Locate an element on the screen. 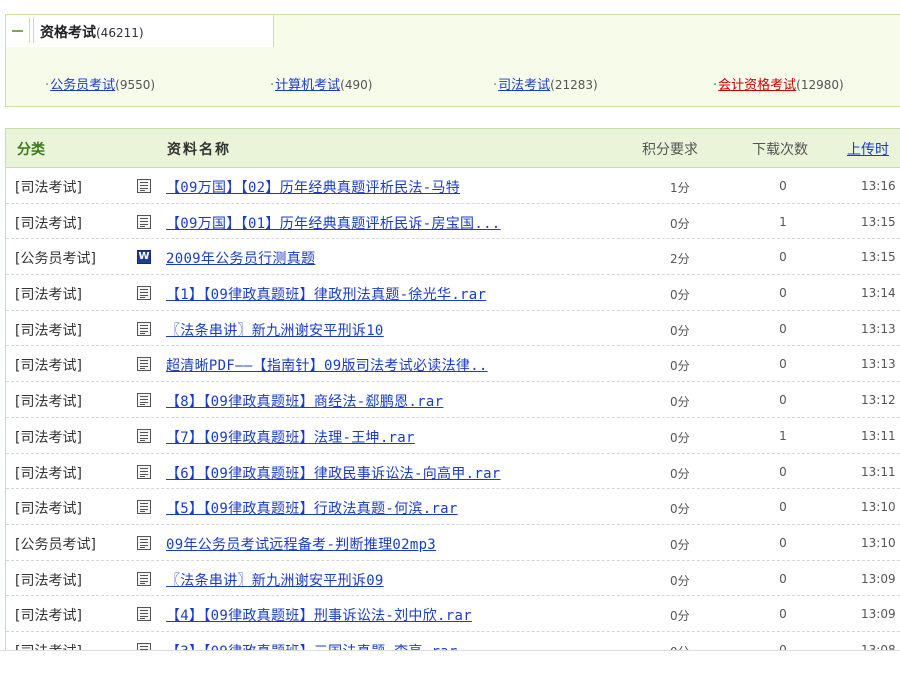 This screenshot has width=900, height=675. row-title-link: 2009年公务员行测真题 is located at coordinates (240, 258).